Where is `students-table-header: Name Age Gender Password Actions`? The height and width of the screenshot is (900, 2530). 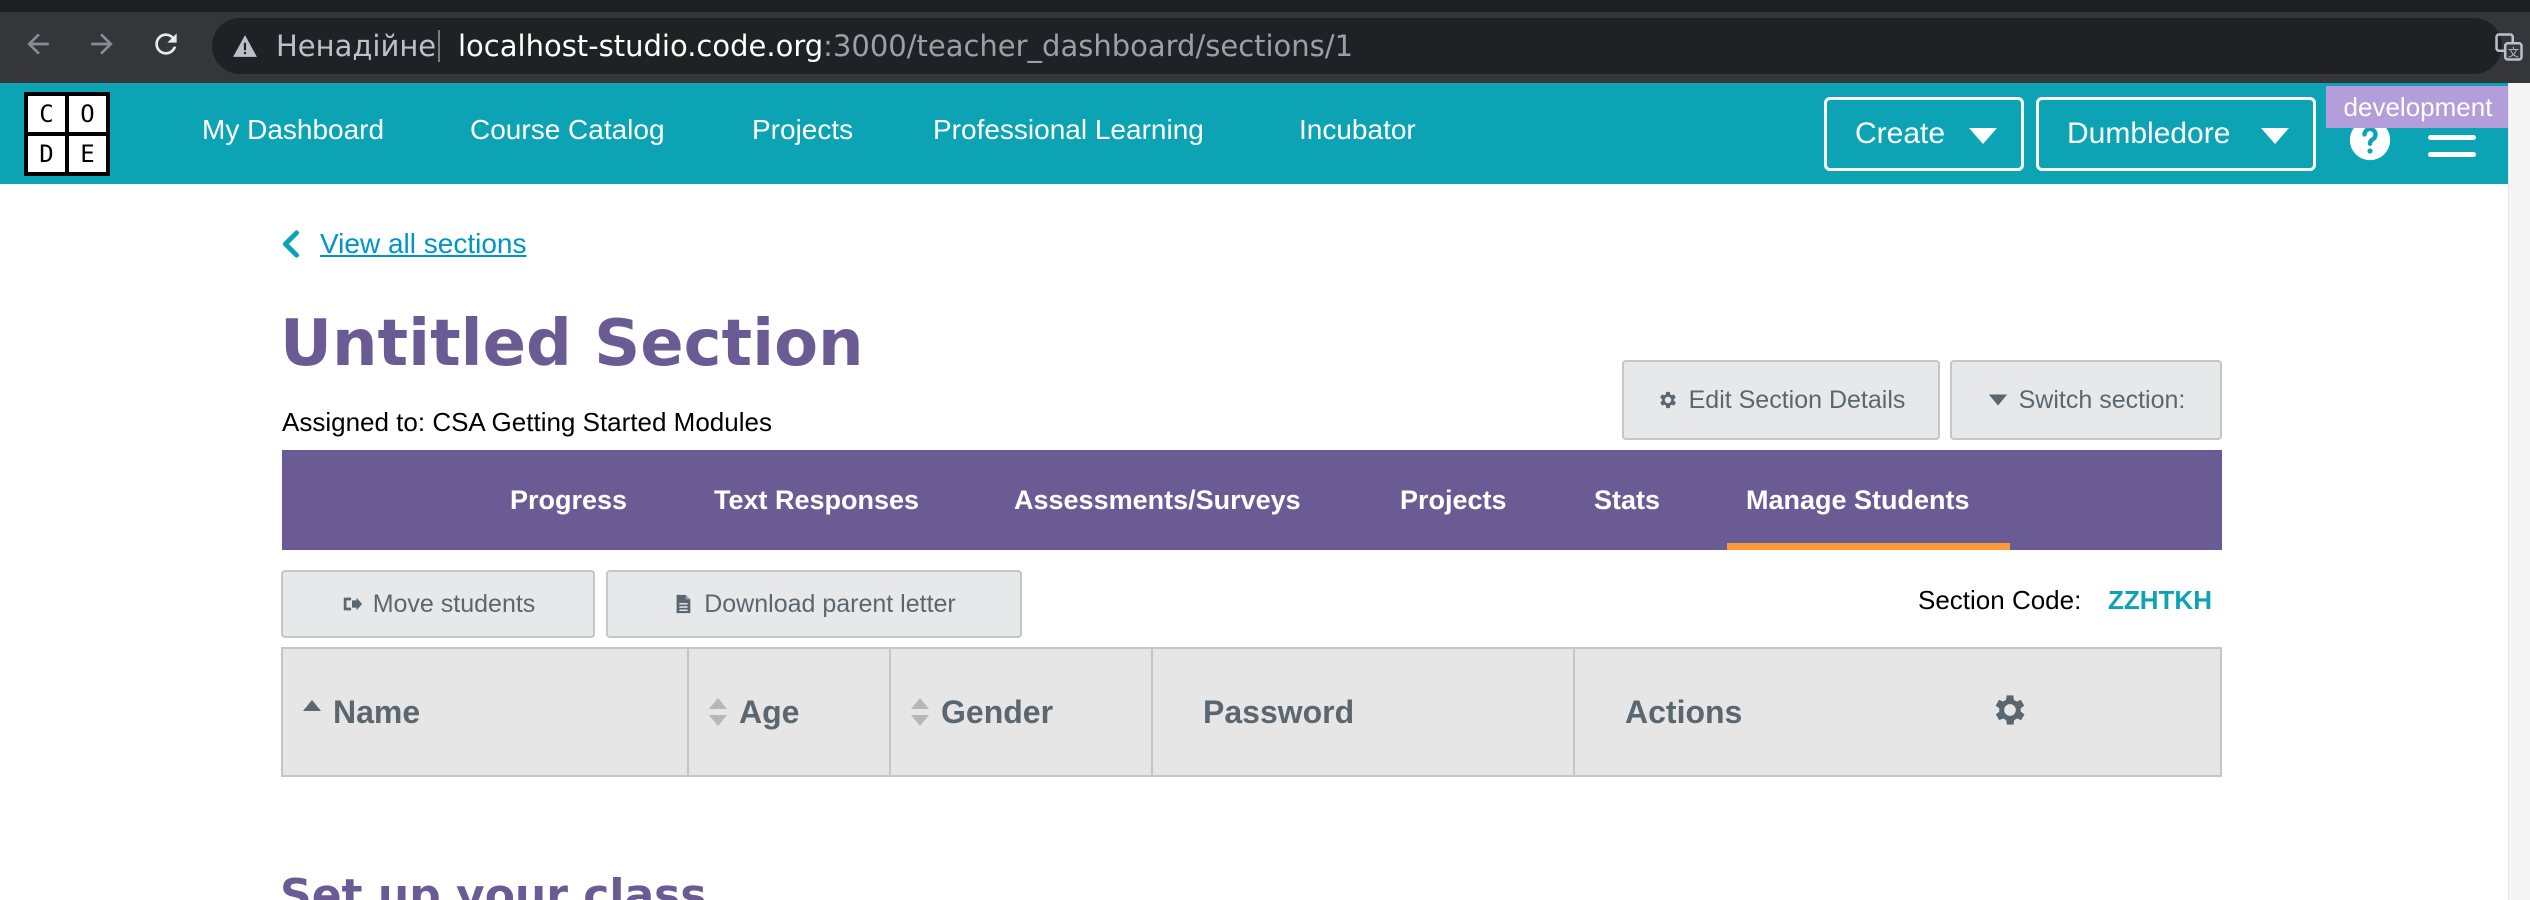 students-table-header: Name Age Gender Password Actions is located at coordinates (1251, 712).